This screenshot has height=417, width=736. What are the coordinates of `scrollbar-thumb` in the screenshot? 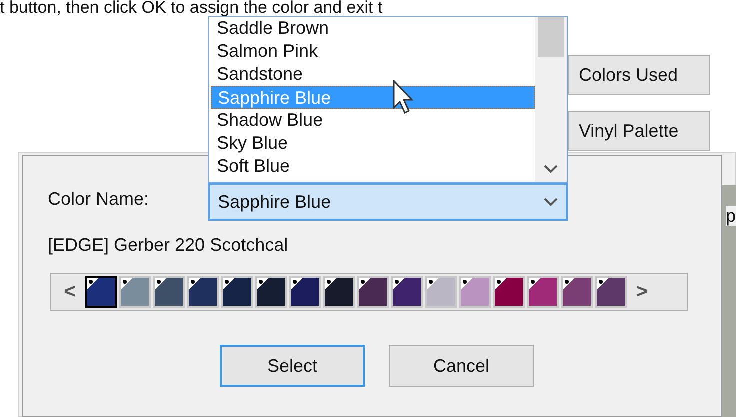 It's located at (551, 37).